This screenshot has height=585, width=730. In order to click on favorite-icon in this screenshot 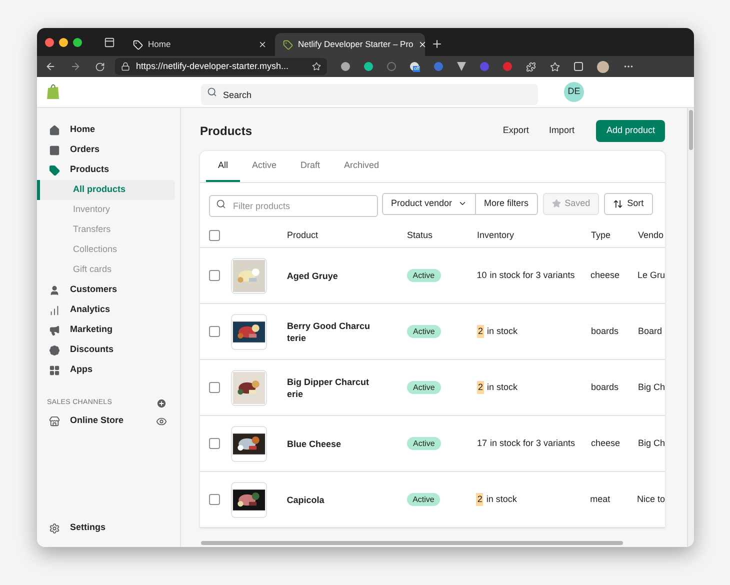, I will do `click(316, 66)`.